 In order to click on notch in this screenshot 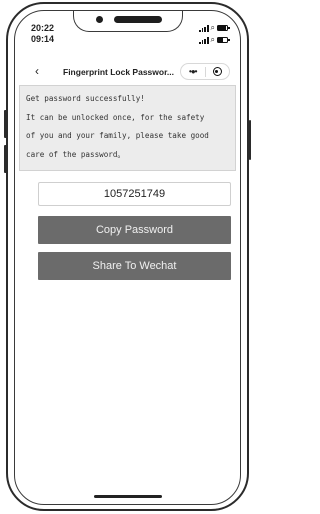, I will do `click(127, 21)`.